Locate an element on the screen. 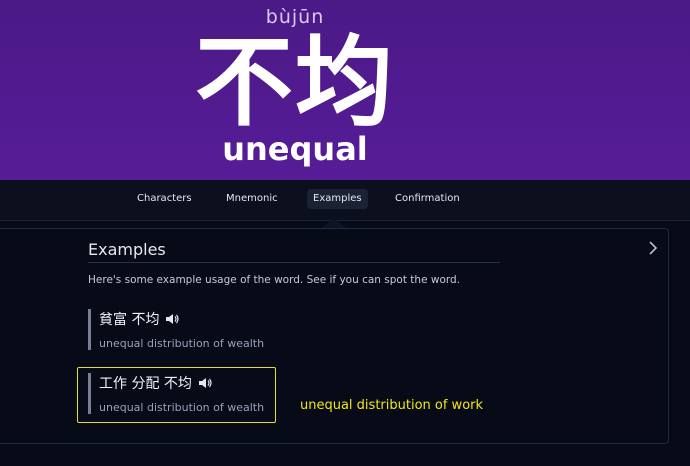 The width and height of the screenshot is (690, 466). example-english: unequal distribution of wealth is located at coordinates (182, 343).